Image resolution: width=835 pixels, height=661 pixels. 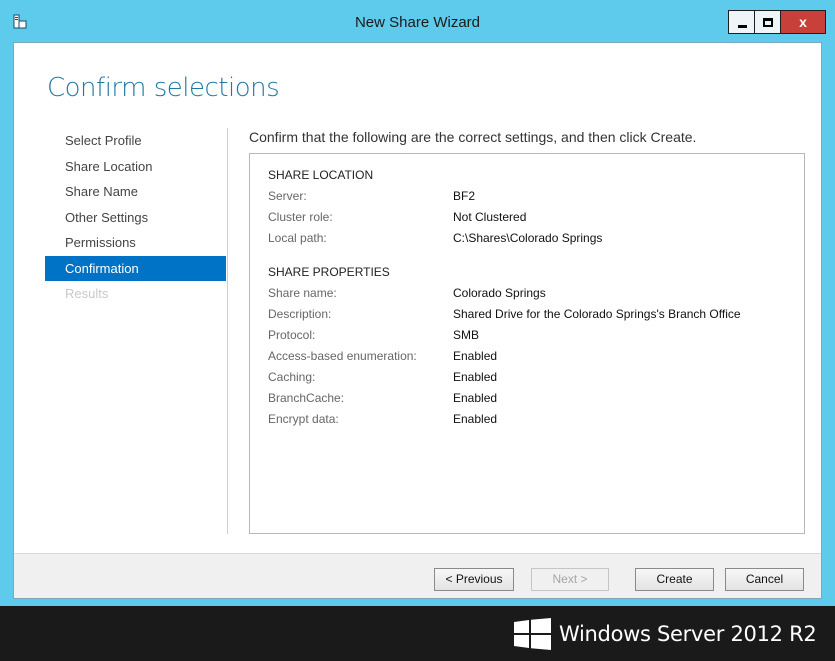 What do you see at coordinates (417, 575) in the screenshot?
I see `wizard-footer: < Previous Next > Create Cancel` at bounding box center [417, 575].